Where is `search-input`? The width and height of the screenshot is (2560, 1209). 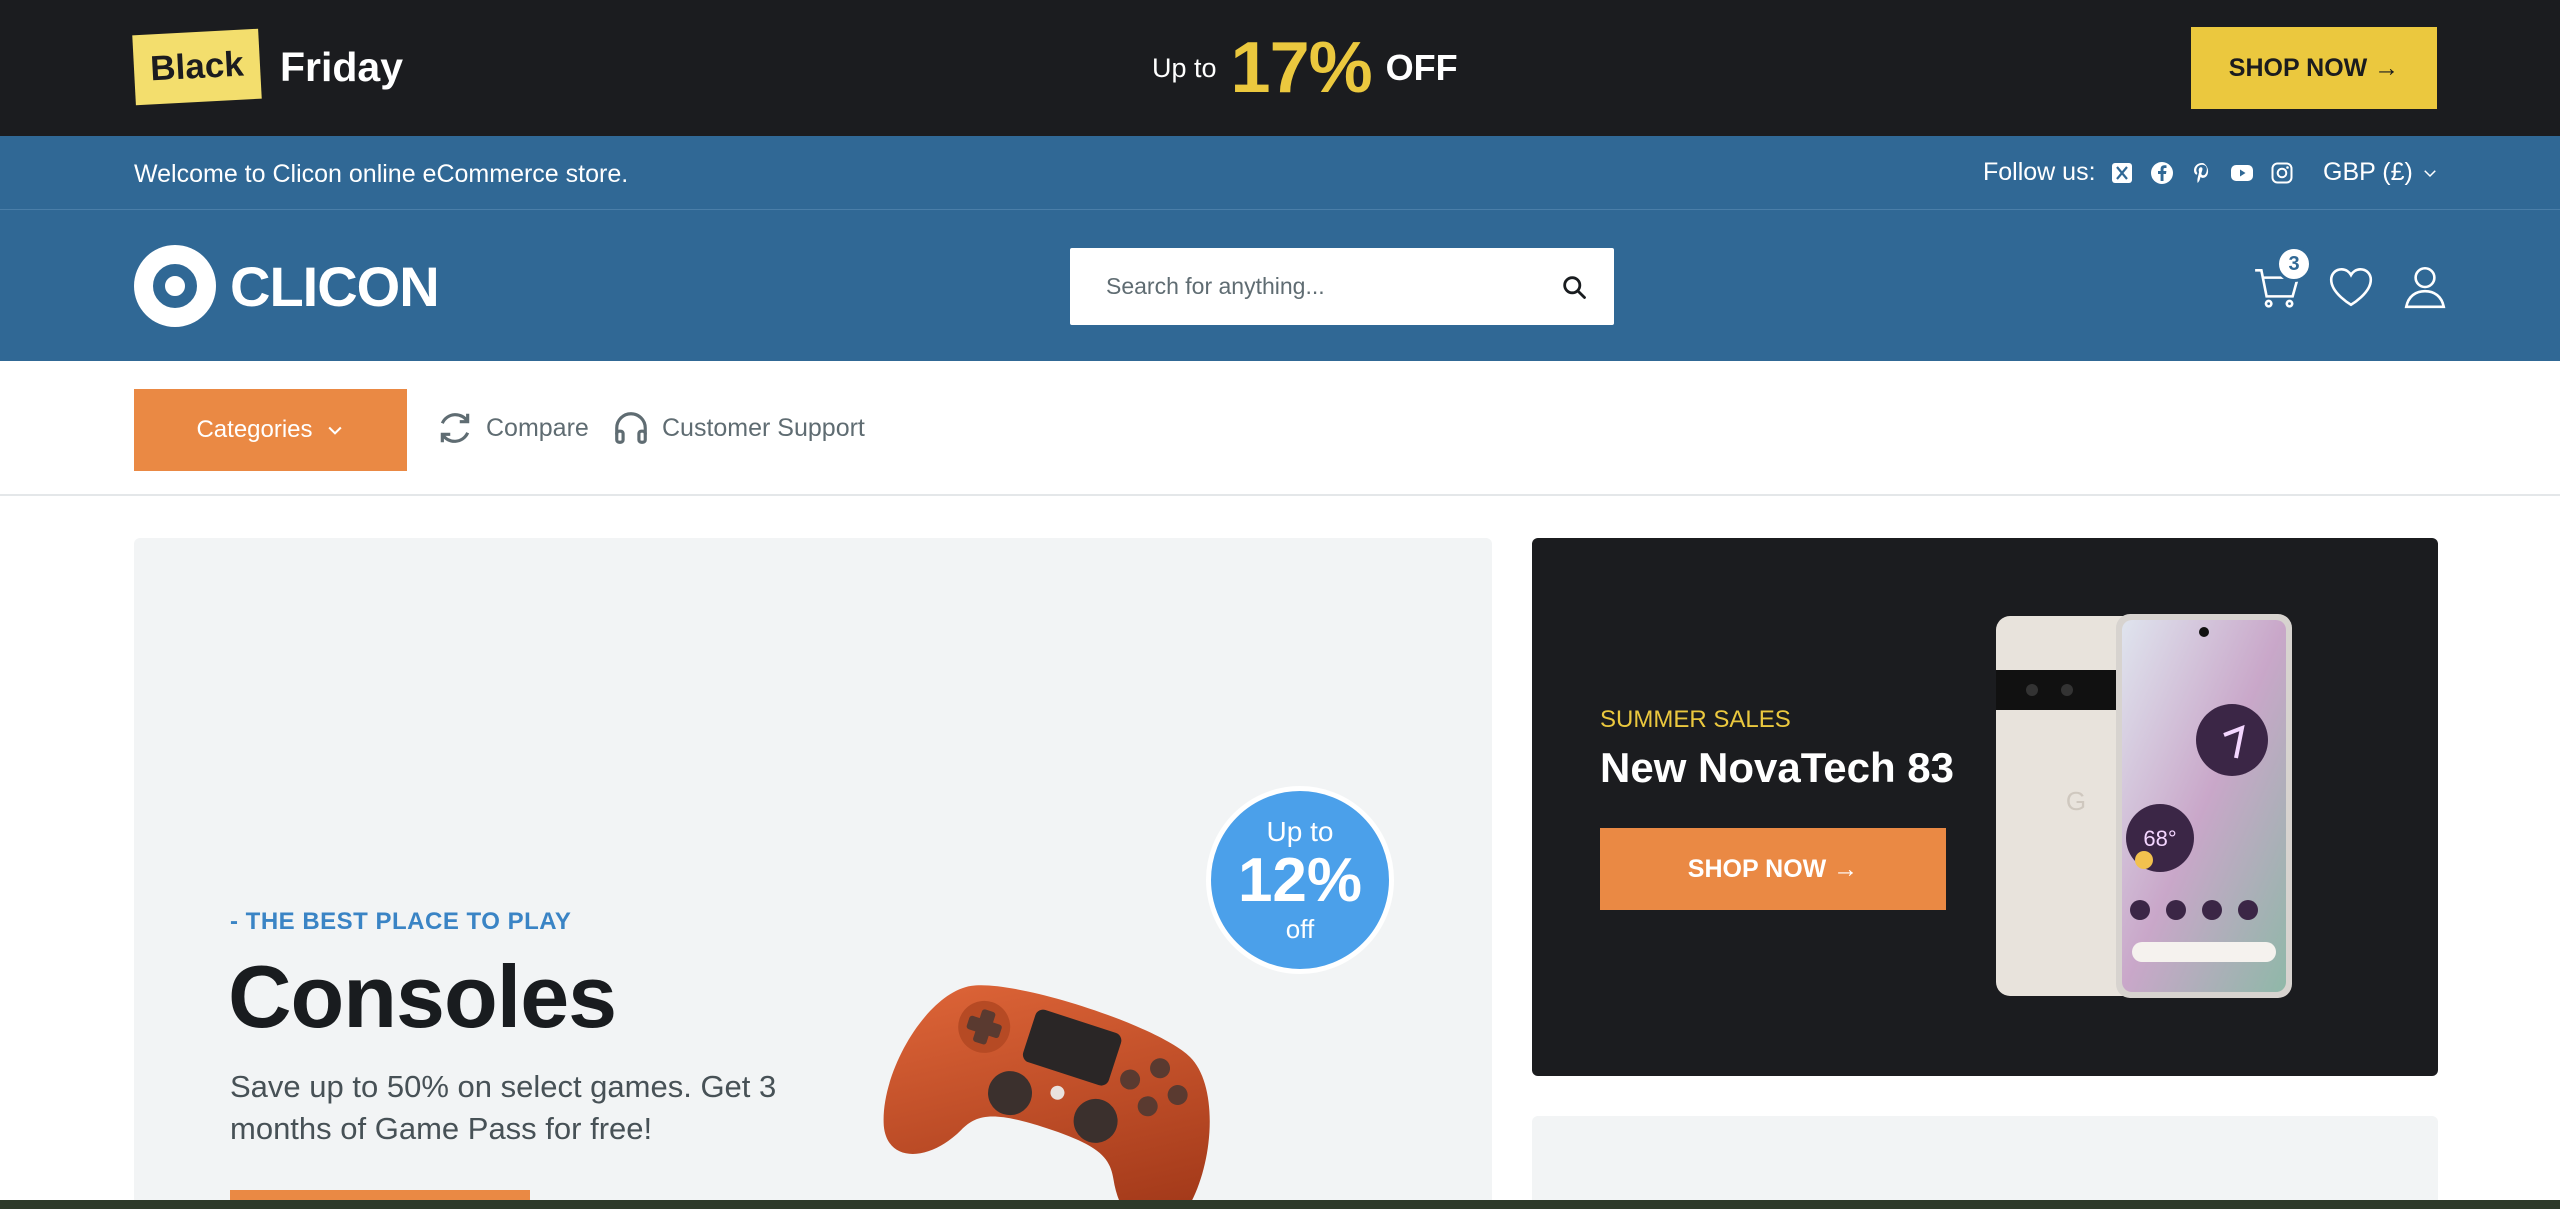 search-input is located at coordinates (1302, 286).